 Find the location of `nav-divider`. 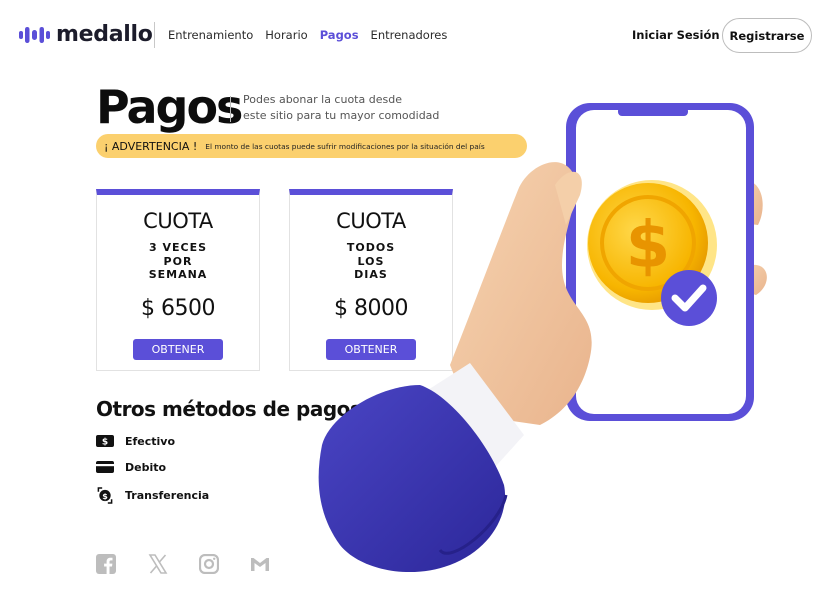

nav-divider is located at coordinates (154, 35).